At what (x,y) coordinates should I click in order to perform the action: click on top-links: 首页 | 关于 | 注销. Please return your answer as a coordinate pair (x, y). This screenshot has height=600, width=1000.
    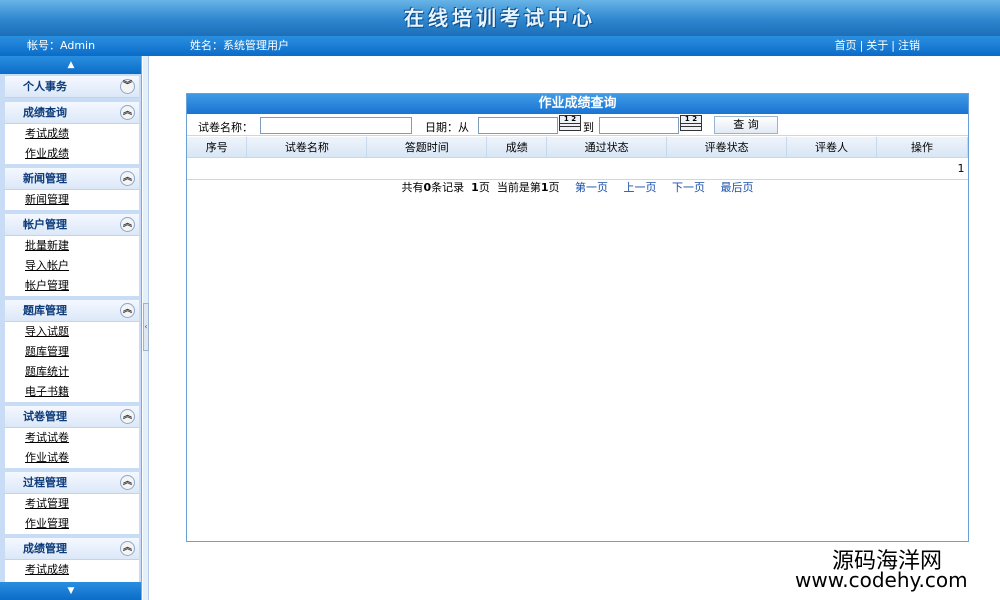
    Looking at the image, I should click on (877, 46).